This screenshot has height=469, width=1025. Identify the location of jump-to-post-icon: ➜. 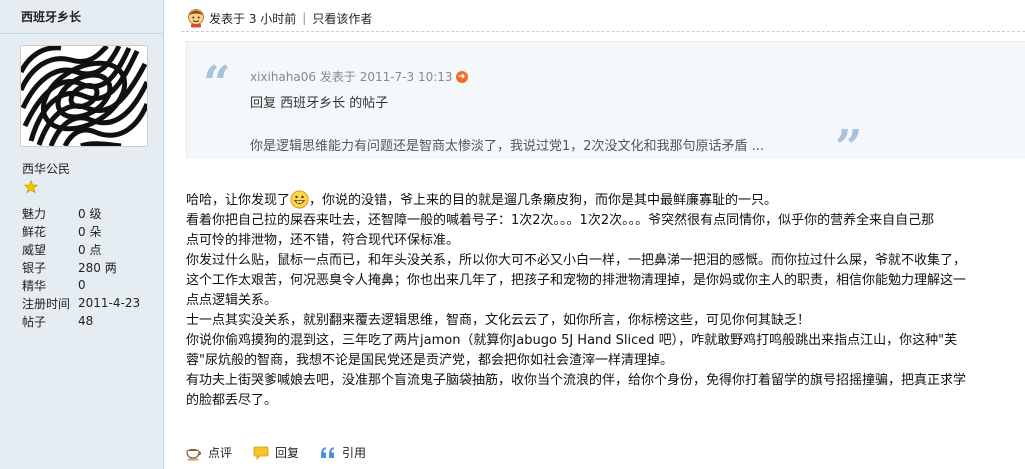
(461, 76).